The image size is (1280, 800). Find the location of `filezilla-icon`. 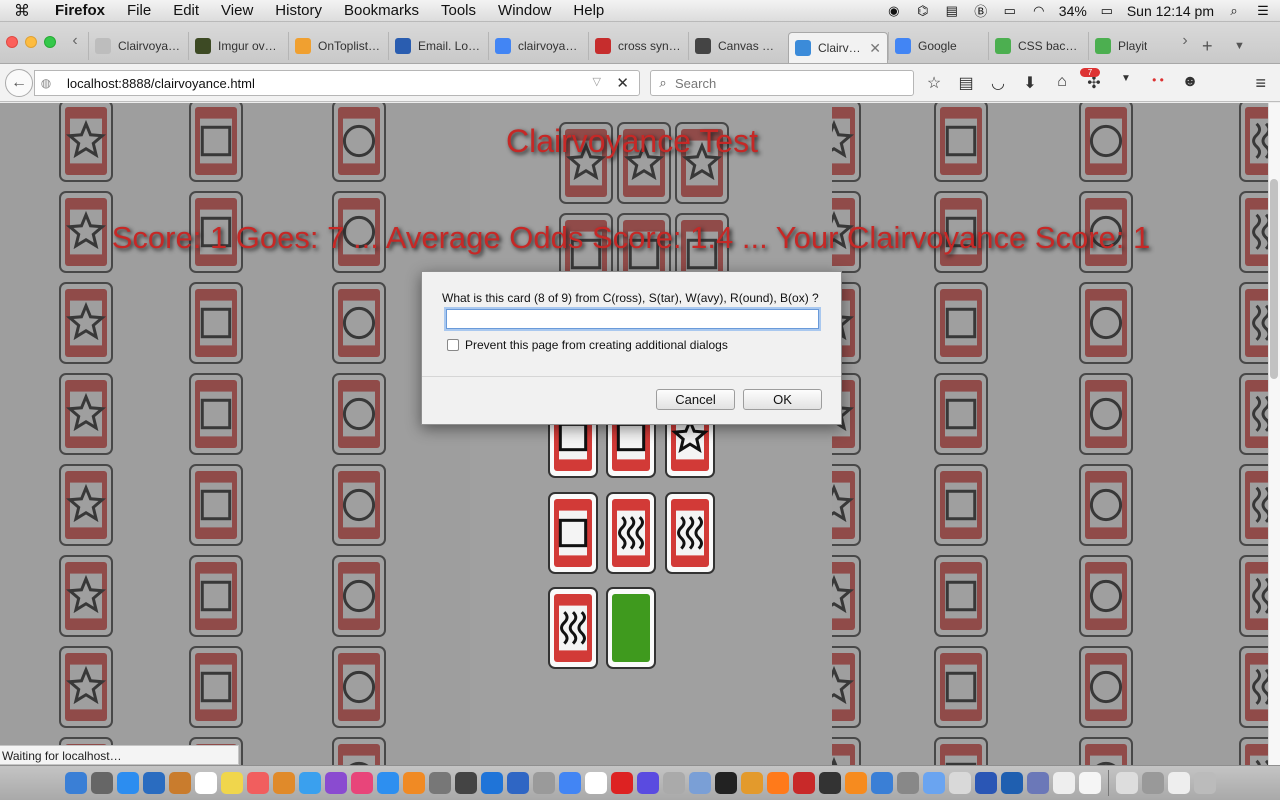

filezilla-icon is located at coordinates (803, 783).